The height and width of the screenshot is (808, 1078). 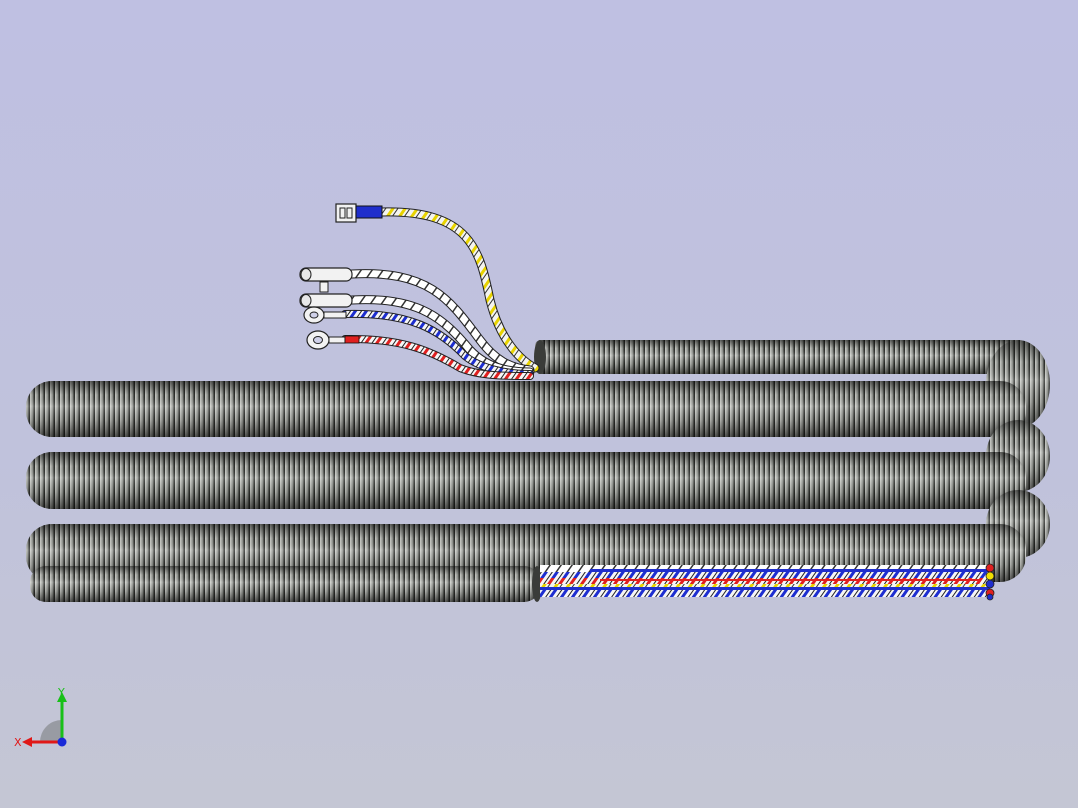 What do you see at coordinates (538, 388) in the screenshot?
I see `conduit-loop-top` at bounding box center [538, 388].